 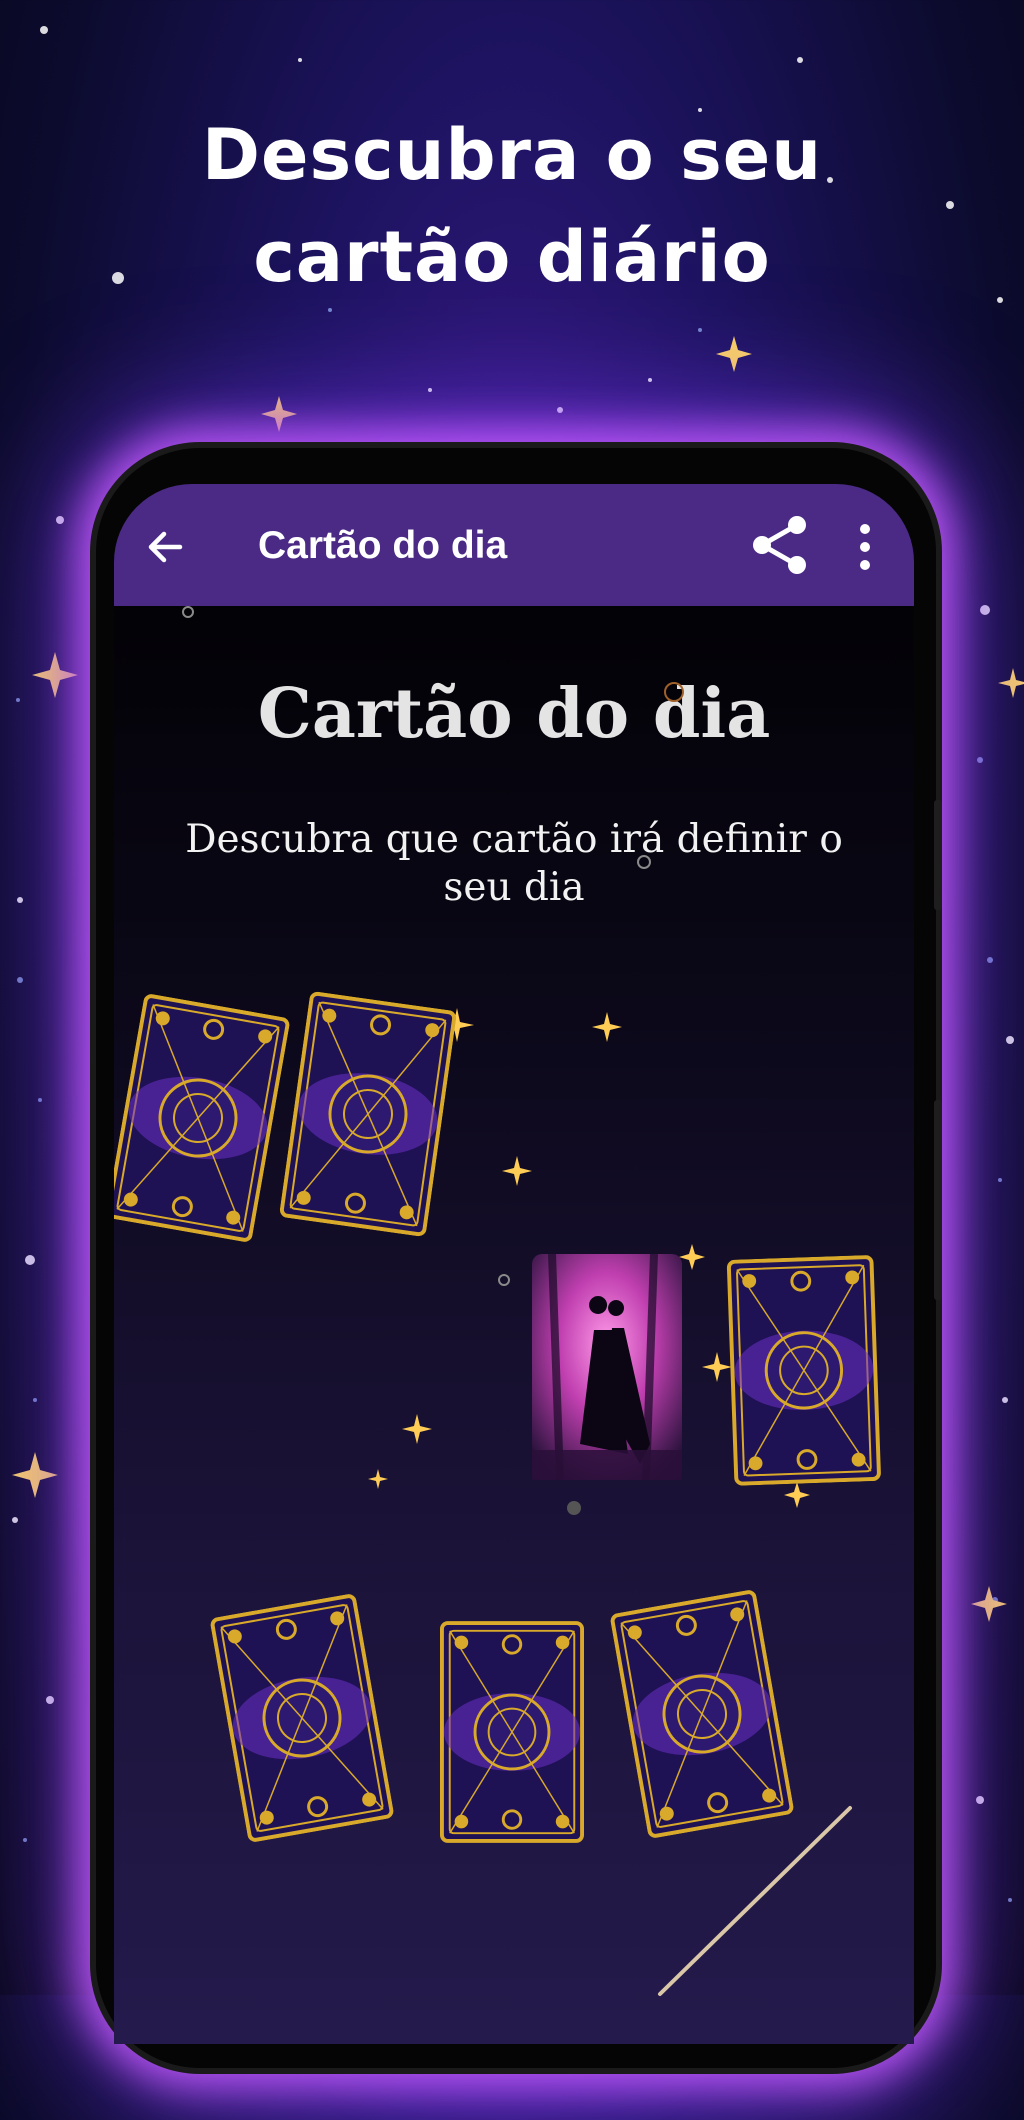 I want to click on promo-headline: Descubra o seu cartão diário, so click(x=512, y=206).